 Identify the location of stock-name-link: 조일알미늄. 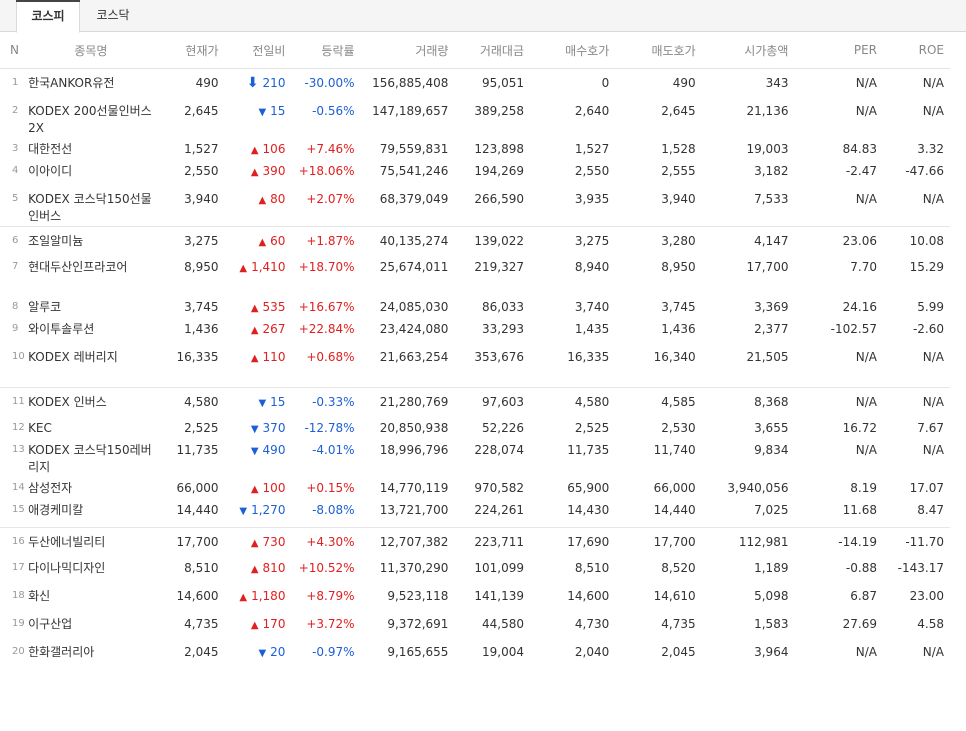
(94, 241).